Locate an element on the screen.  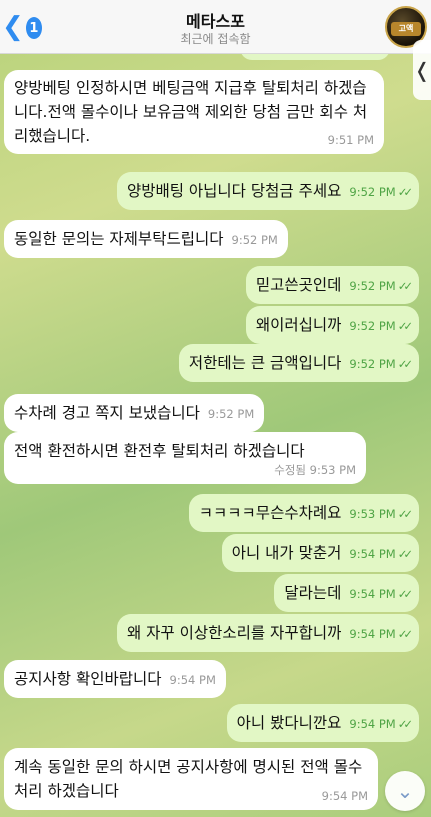
message-time: 9:53 PM ✓✓ is located at coordinates (381, 514).